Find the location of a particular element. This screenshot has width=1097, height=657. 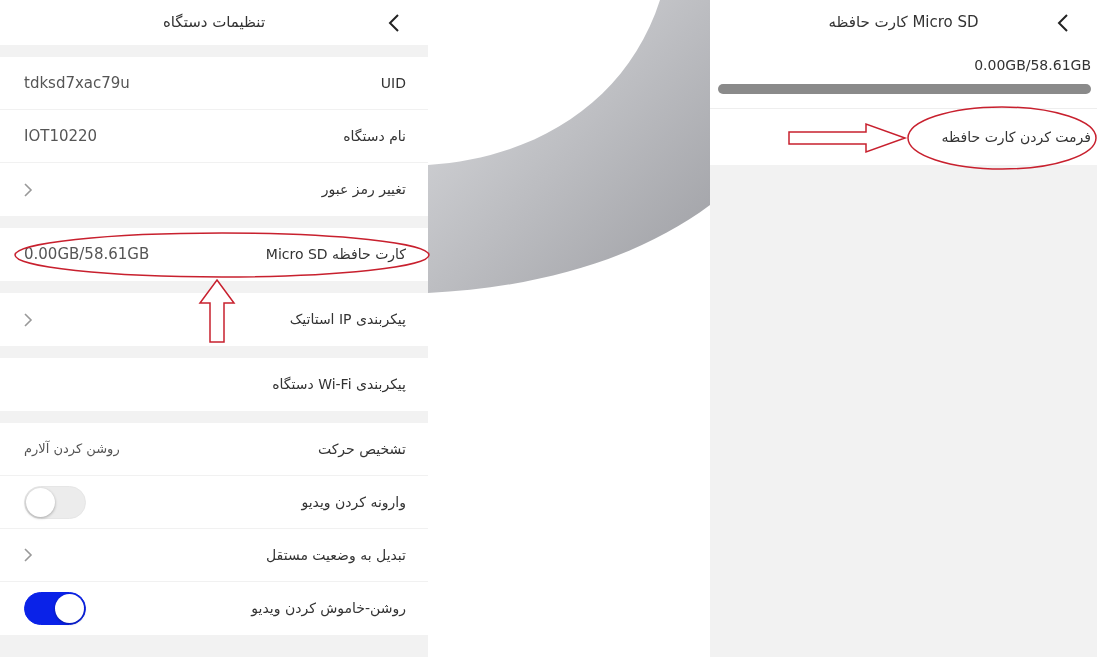

setting-value: tdksd7xac79u is located at coordinates (77, 83).